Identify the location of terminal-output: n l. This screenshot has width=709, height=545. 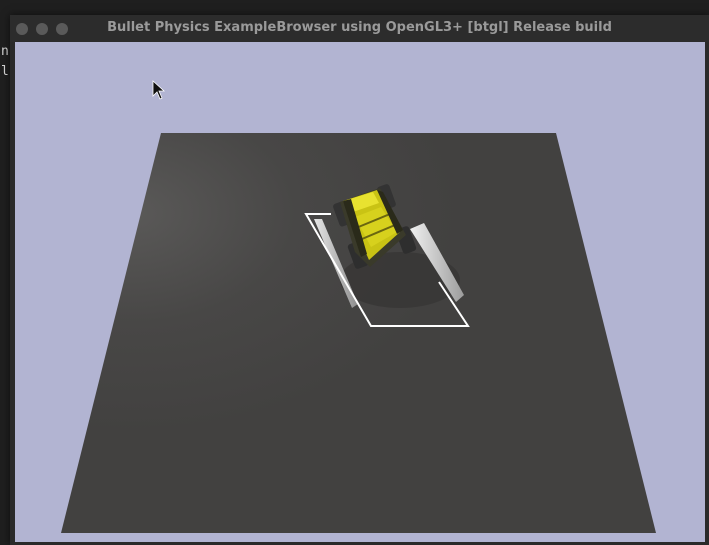
(5, 62).